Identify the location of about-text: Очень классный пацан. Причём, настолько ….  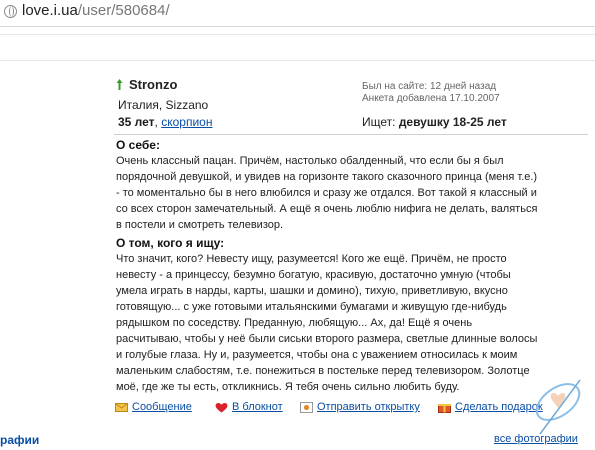
(351, 193).